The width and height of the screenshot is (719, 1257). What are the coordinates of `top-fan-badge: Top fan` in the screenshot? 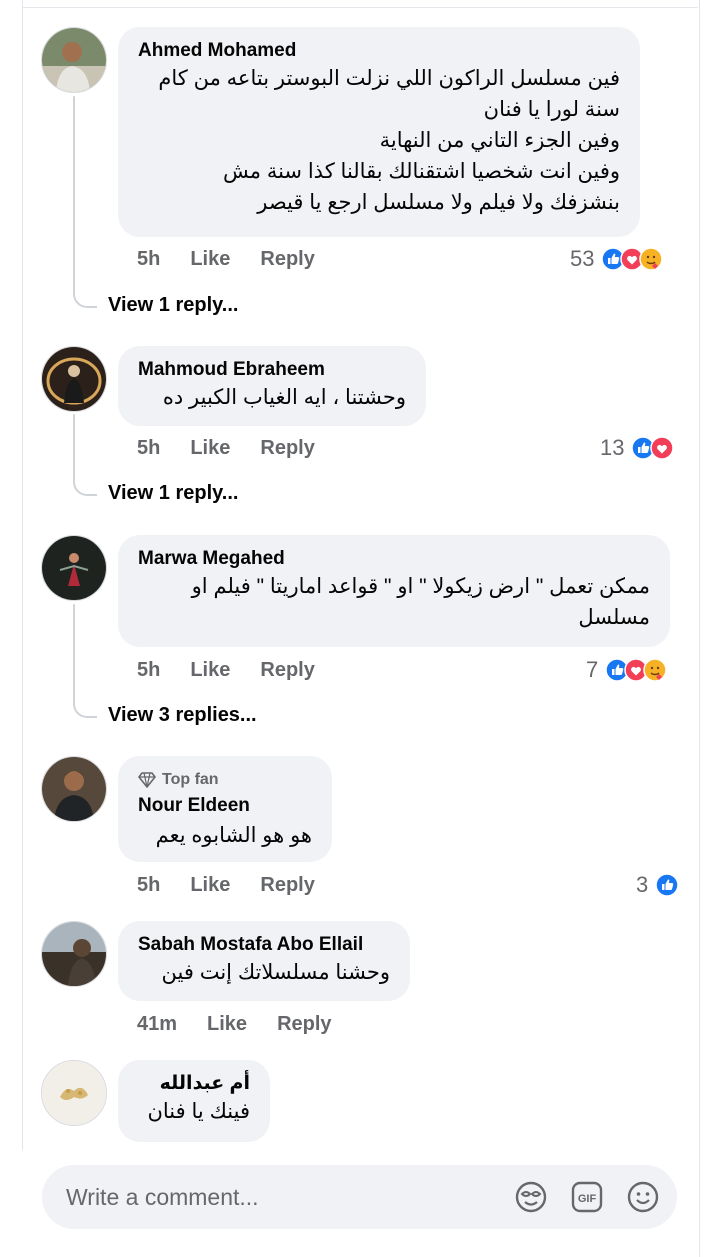 It's located at (225, 780).